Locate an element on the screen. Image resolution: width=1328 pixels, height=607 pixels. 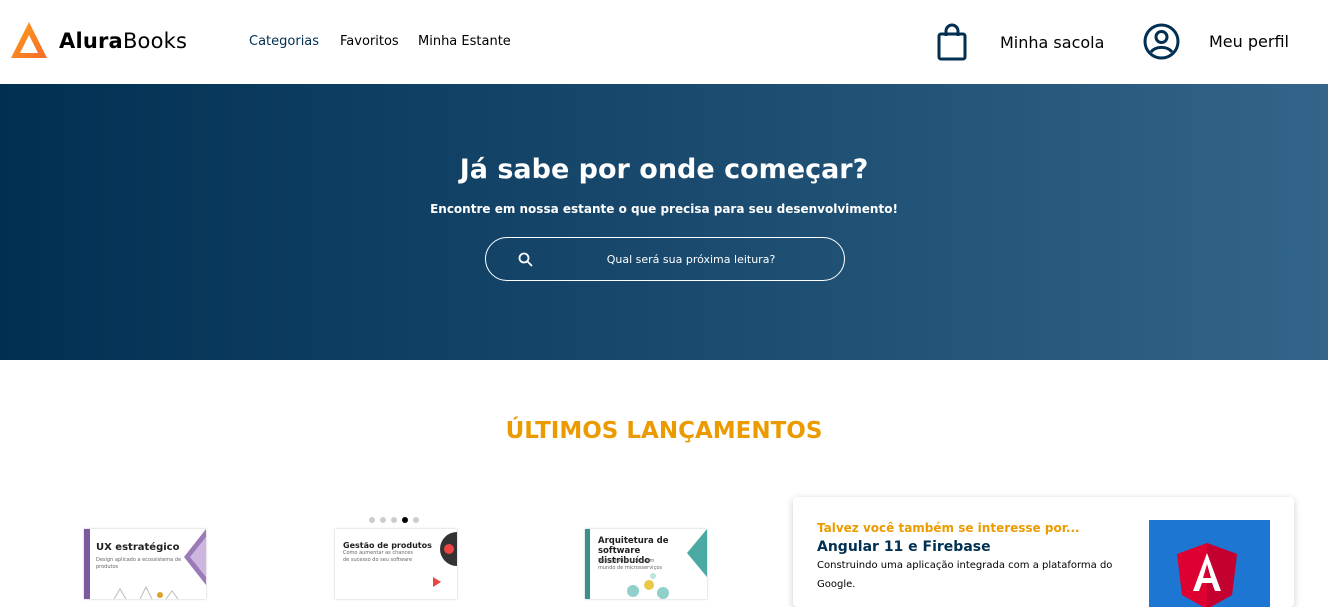
bag-button: Minha sacola is located at coordinates (1020, 42).